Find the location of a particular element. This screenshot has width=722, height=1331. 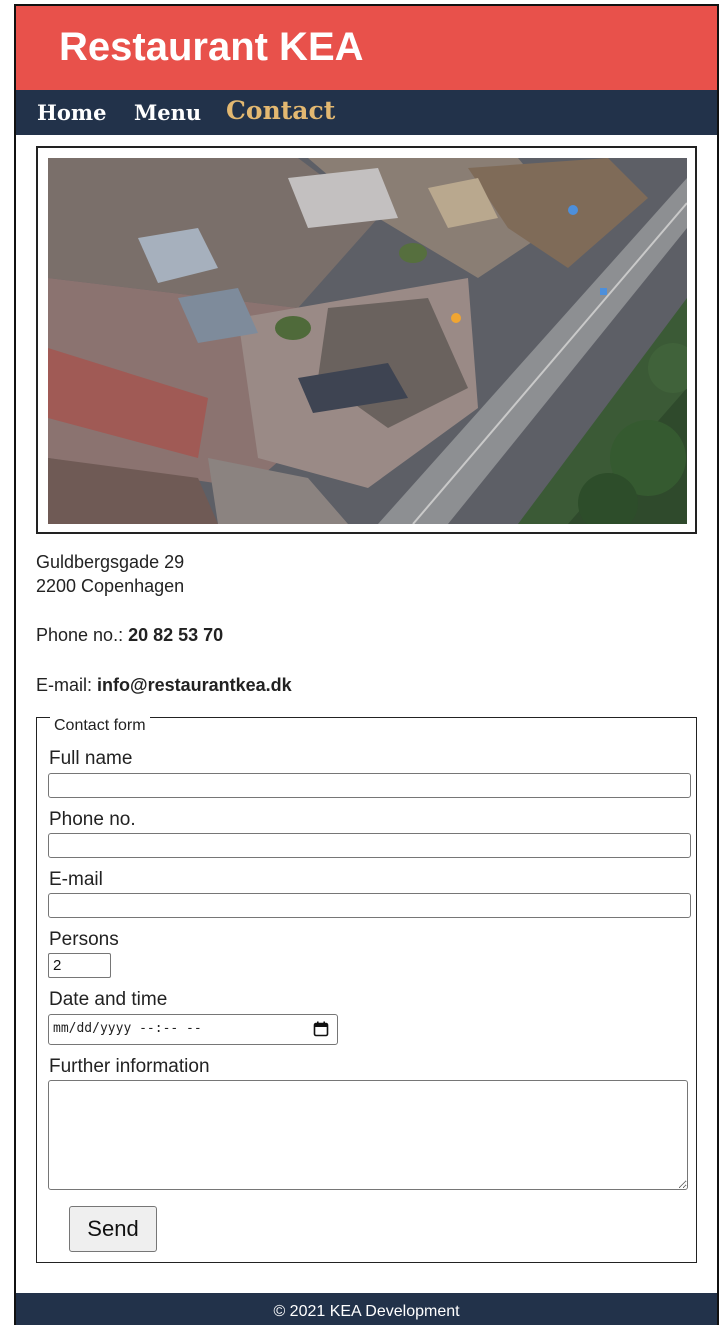

datetime-label: Date and time is located at coordinates (108, 999).